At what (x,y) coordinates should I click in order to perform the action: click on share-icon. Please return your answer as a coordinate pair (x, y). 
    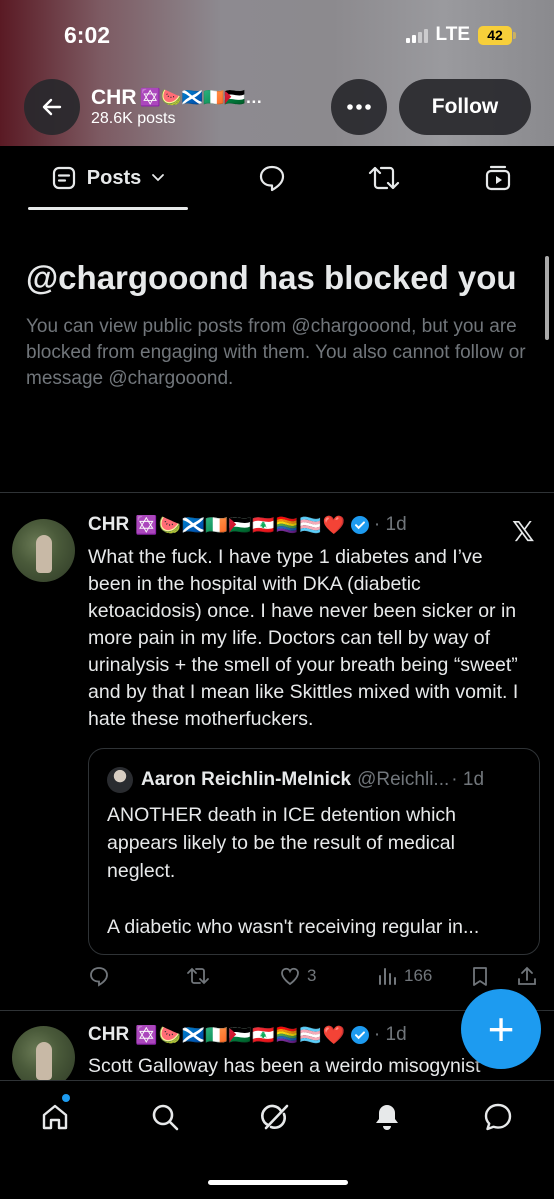
    Looking at the image, I should click on (527, 975).